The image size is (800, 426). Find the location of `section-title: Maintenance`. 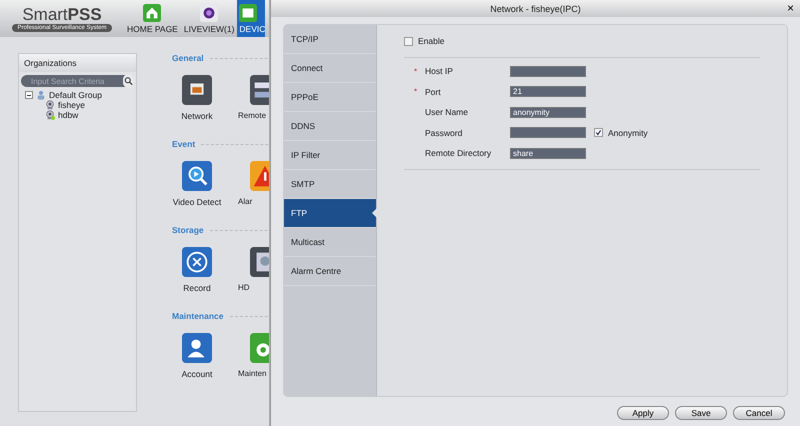

section-title: Maintenance is located at coordinates (198, 316).